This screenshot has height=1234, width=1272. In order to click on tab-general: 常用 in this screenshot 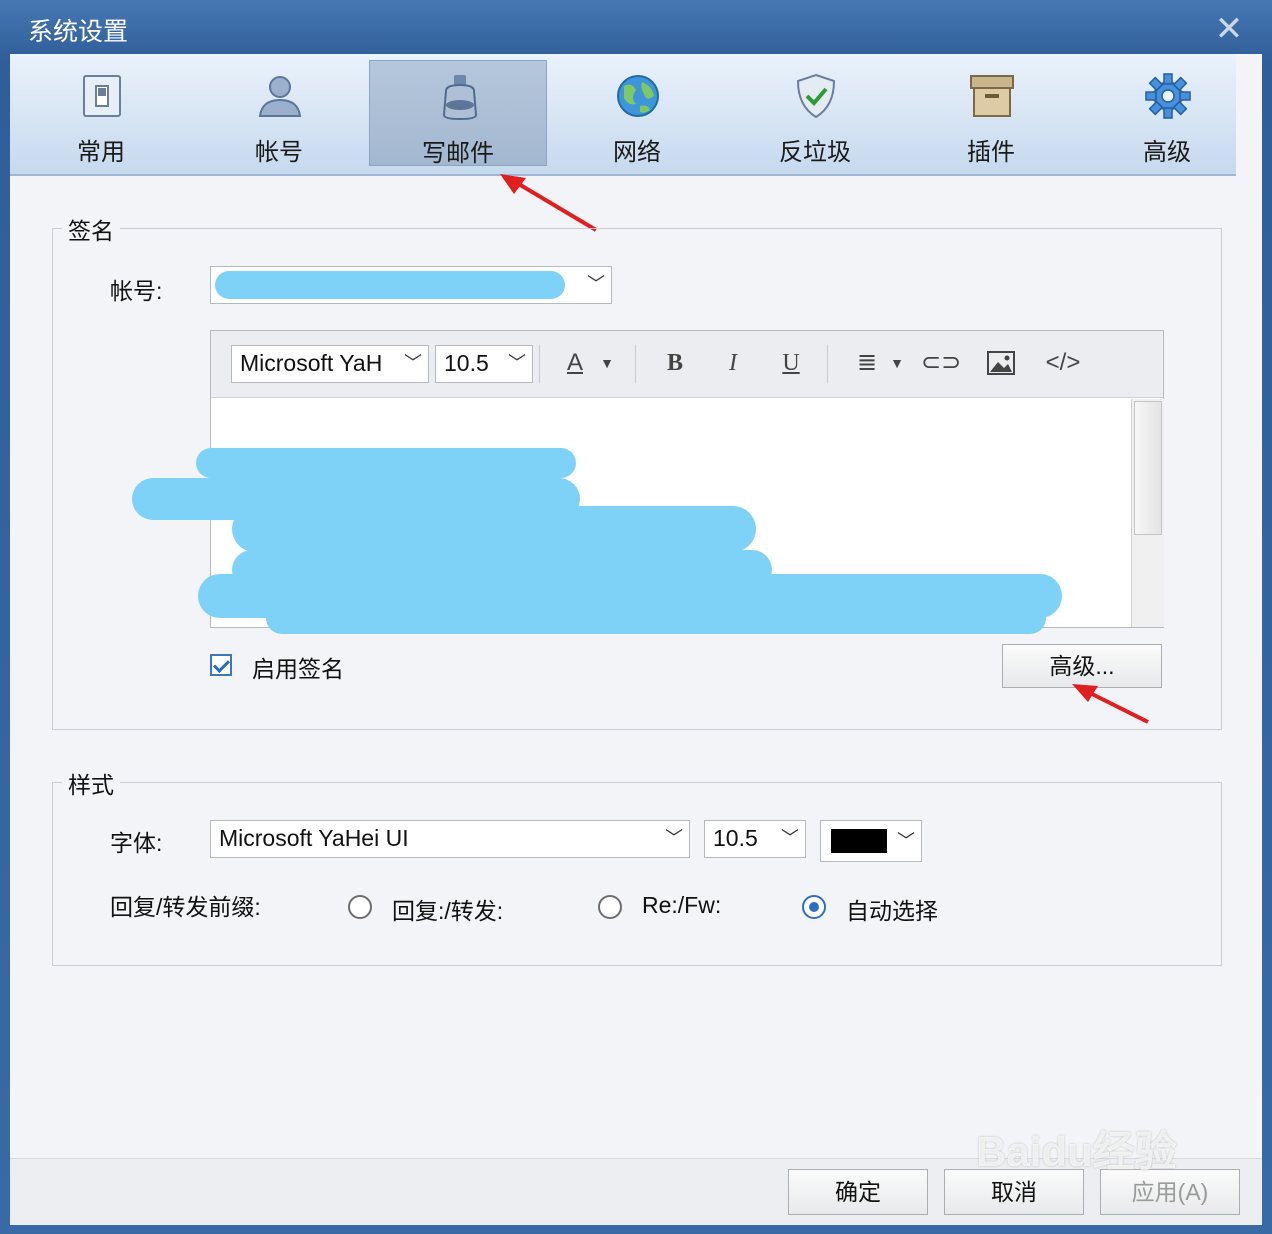, I will do `click(101, 113)`.